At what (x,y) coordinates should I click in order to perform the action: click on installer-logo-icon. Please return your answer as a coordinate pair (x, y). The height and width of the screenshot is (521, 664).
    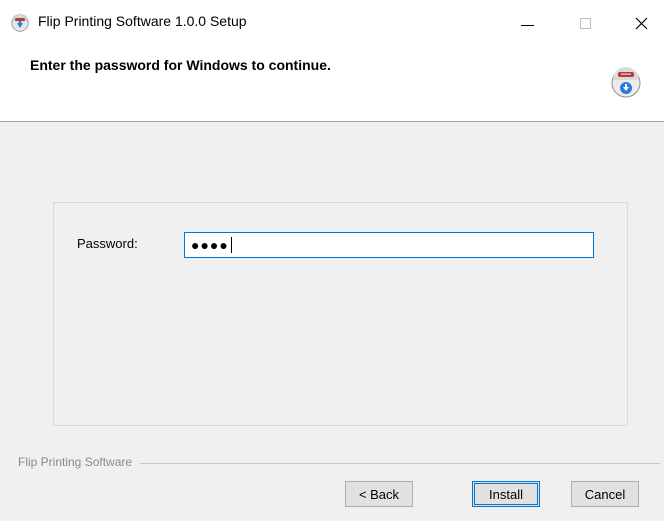
    Looking at the image, I should click on (626, 82).